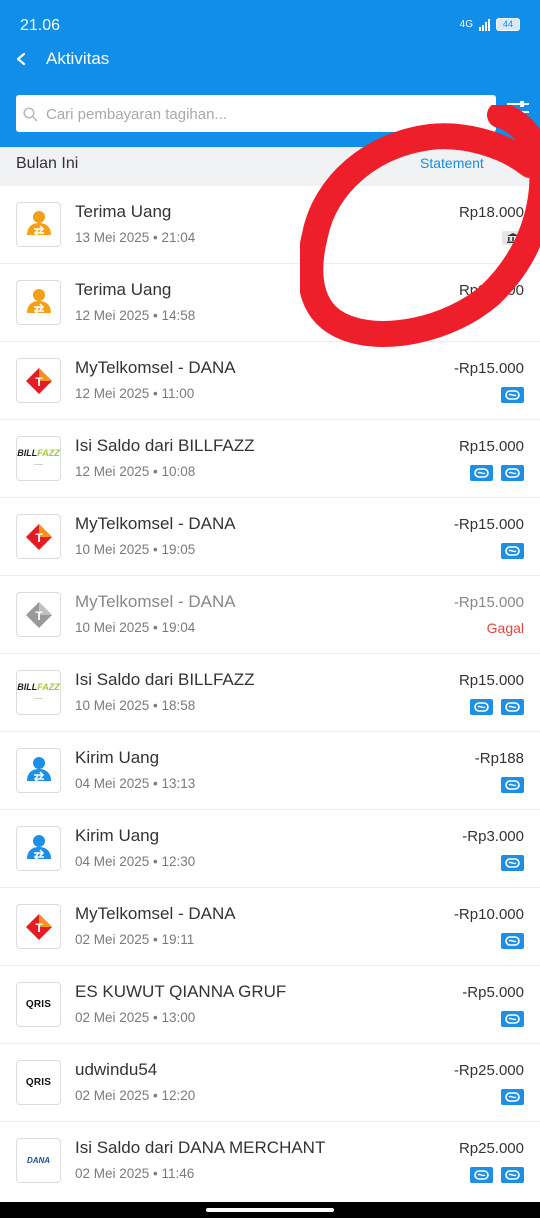 Image resolution: width=540 pixels, height=1218 pixels. I want to click on transaction-name: Isi Saldo dari DANA MERCHANT, so click(200, 1147).